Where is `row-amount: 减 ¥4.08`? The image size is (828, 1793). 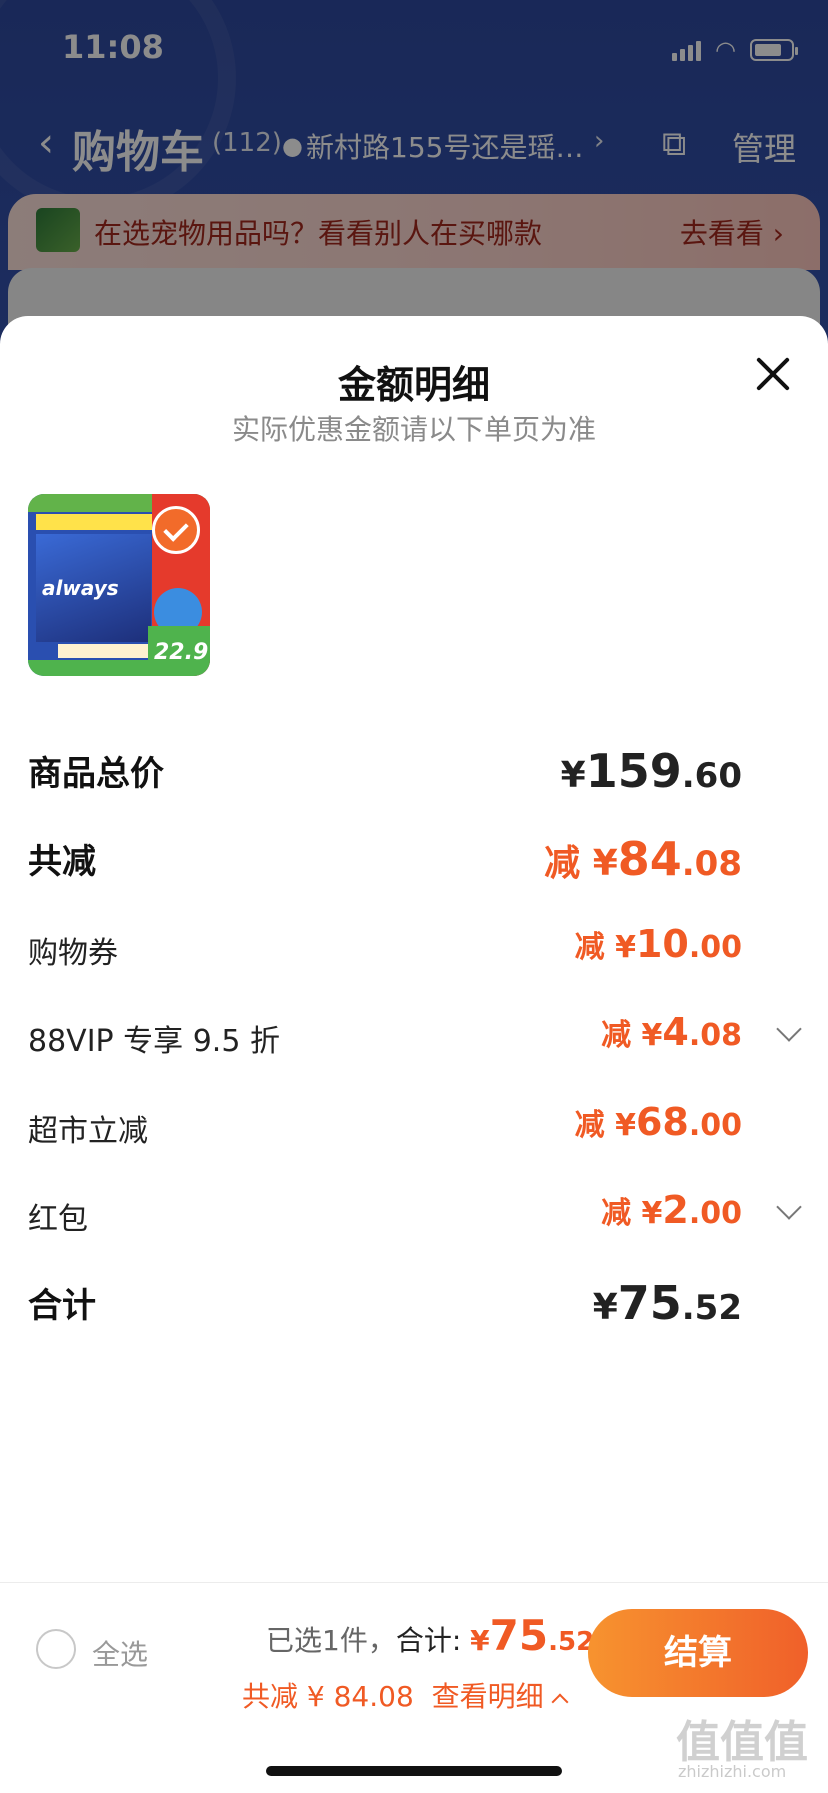 row-amount: 减 ¥4.08 is located at coordinates (671, 1032).